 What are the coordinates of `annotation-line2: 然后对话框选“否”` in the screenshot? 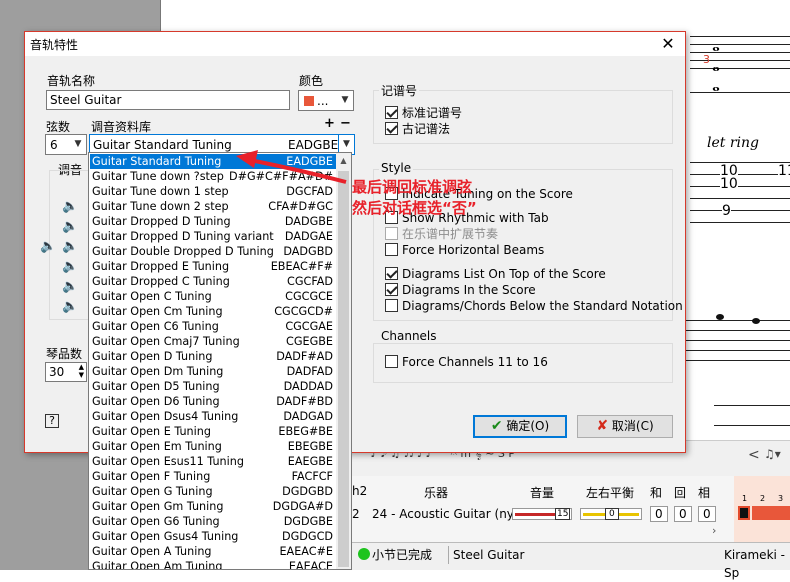 It's located at (414, 208).